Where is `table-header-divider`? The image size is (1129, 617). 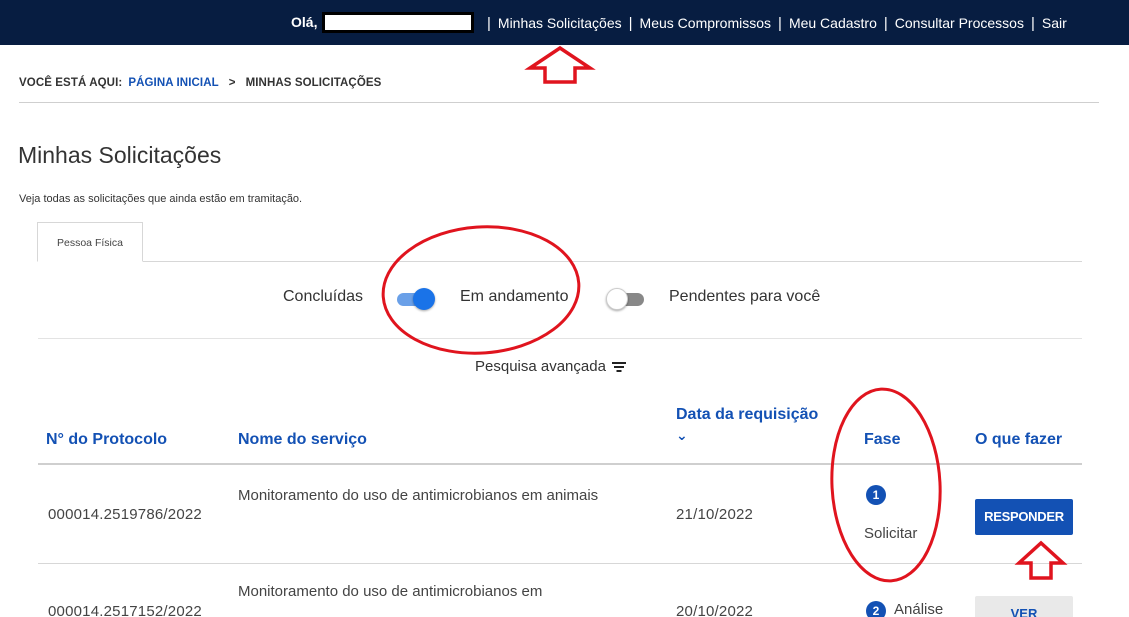 table-header-divider is located at coordinates (560, 464).